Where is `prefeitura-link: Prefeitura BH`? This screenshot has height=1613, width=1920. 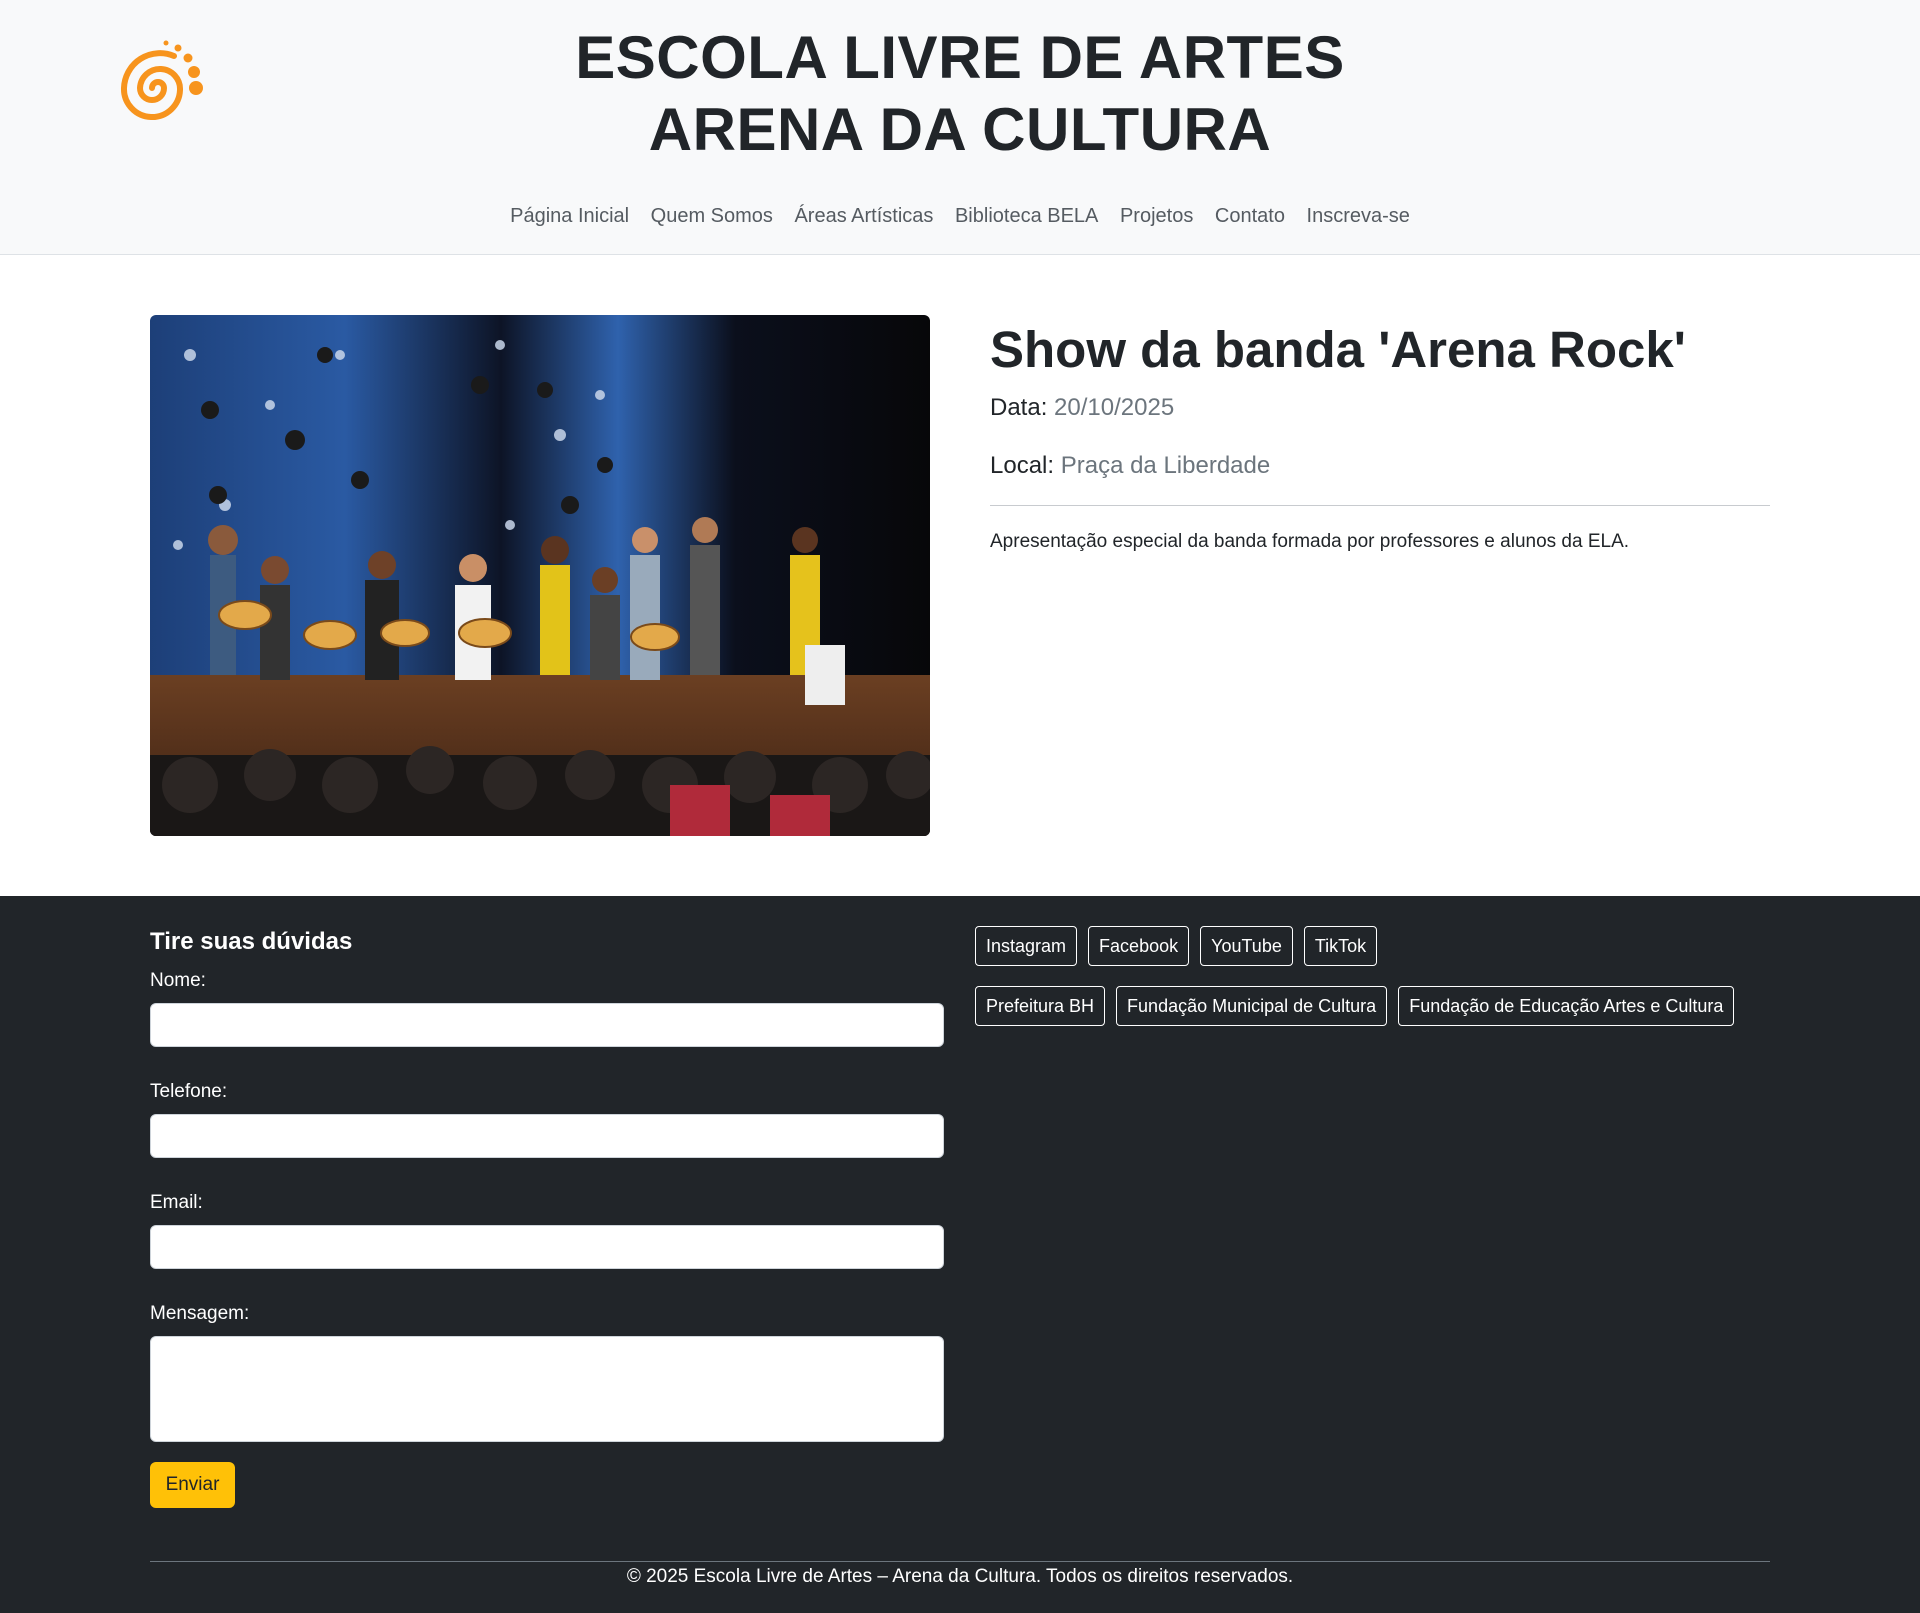 prefeitura-link: Prefeitura BH is located at coordinates (1040, 1006).